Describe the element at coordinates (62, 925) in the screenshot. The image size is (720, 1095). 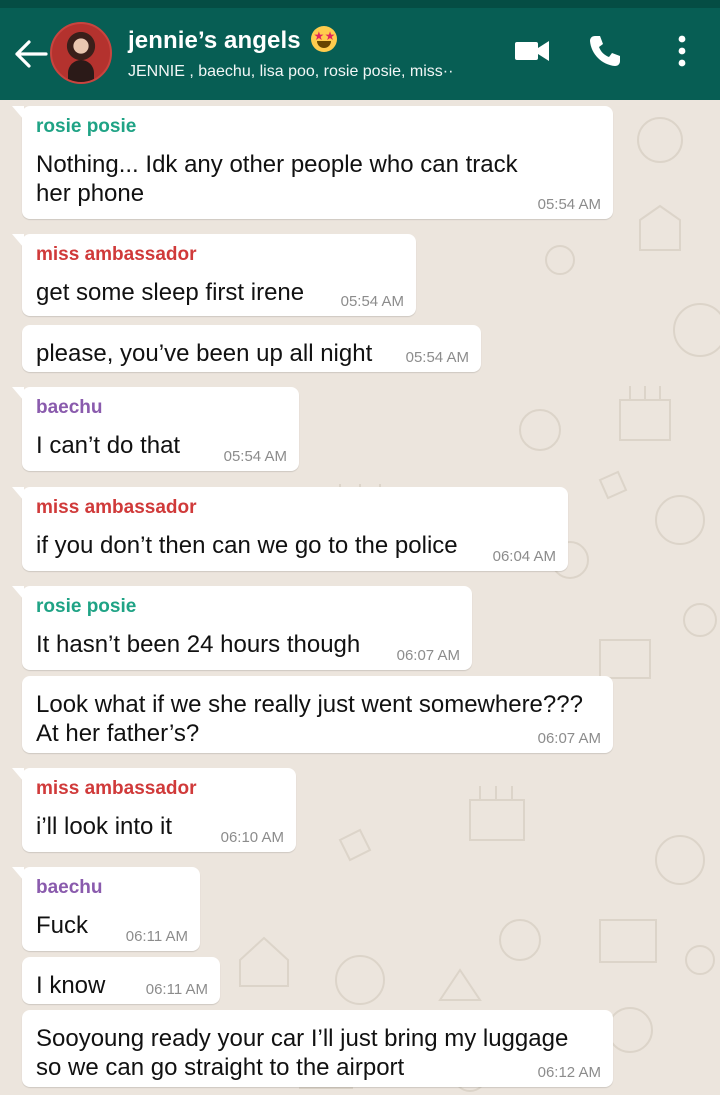
I see `message-text: Fuck` at that location.